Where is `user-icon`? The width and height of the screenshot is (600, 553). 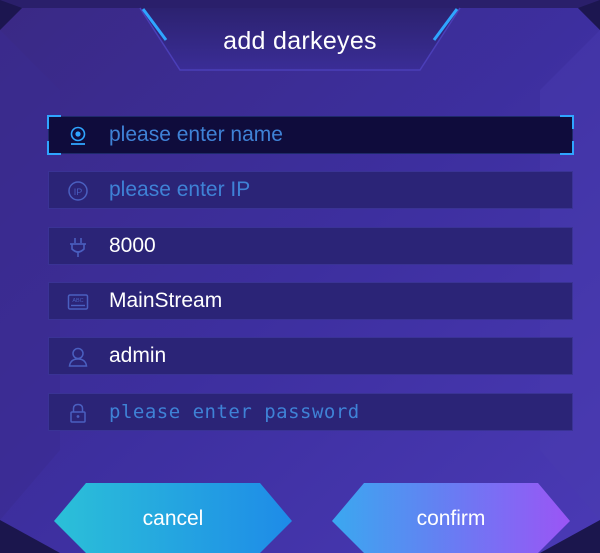
user-icon is located at coordinates (78, 357).